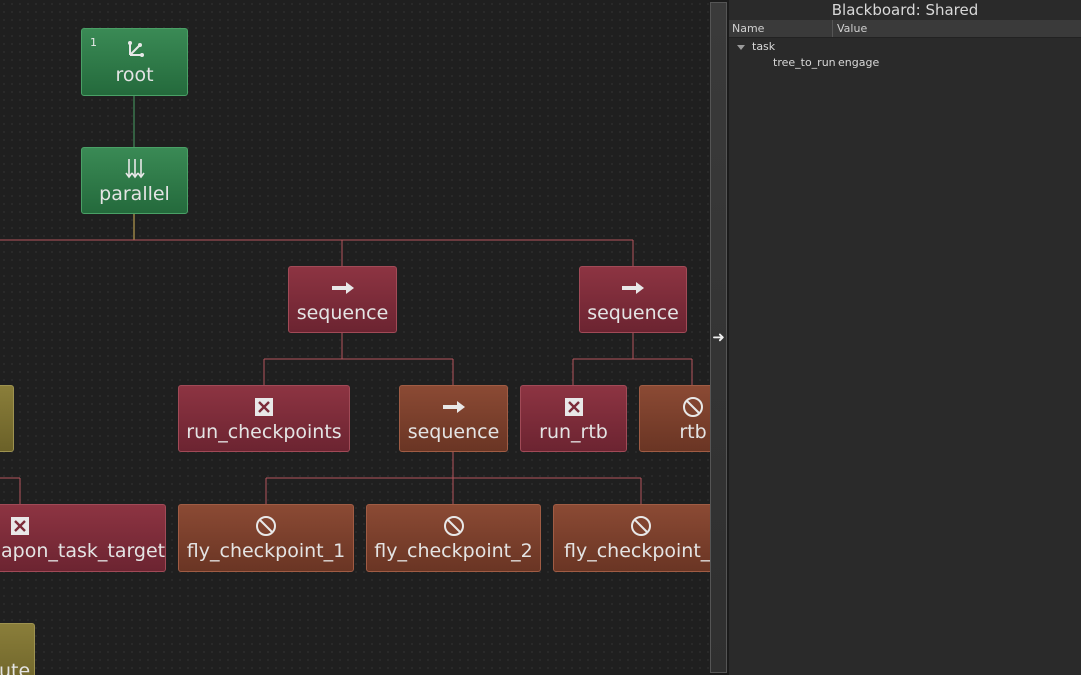 Image resolution: width=1081 pixels, height=675 pixels. I want to click on panel-title: Blackboard: Shared, so click(905, 10).